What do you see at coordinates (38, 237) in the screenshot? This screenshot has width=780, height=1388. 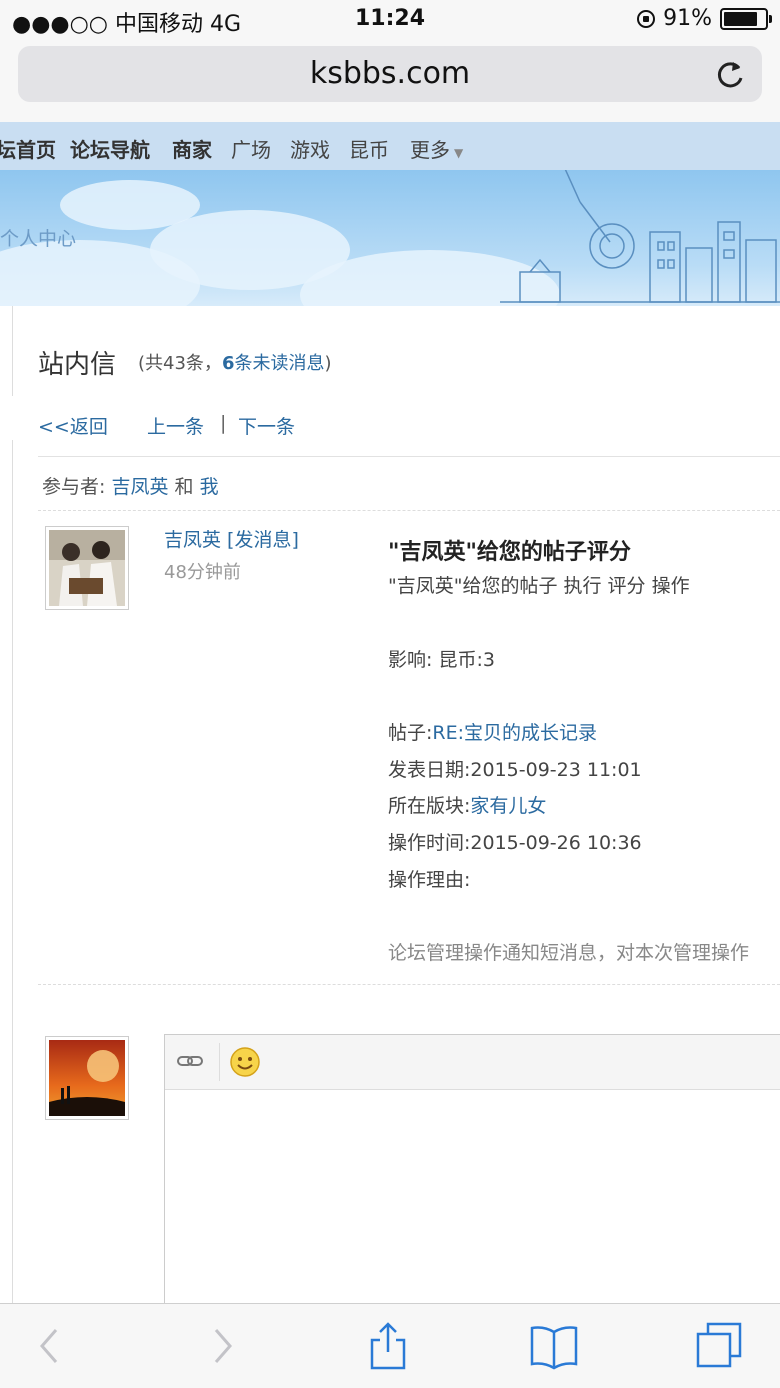 I see `personal-center-link: 个人中心` at bounding box center [38, 237].